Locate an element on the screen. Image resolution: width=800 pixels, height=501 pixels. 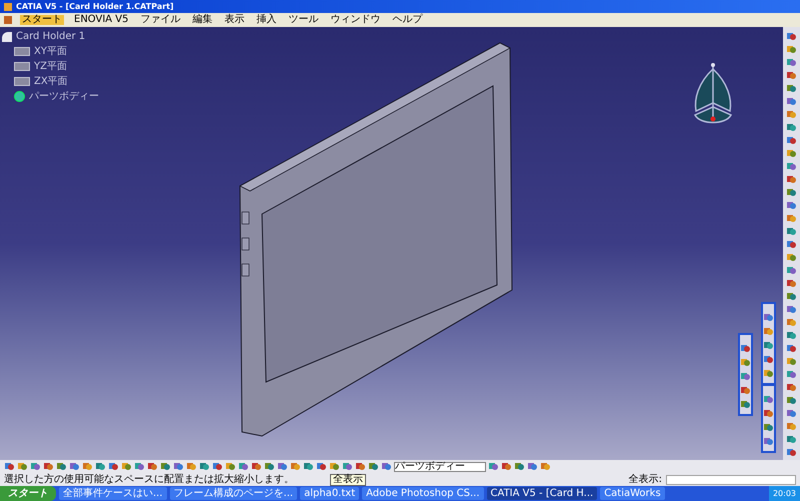
menu-item: ENOVIA V5 is located at coordinates (101, 20).